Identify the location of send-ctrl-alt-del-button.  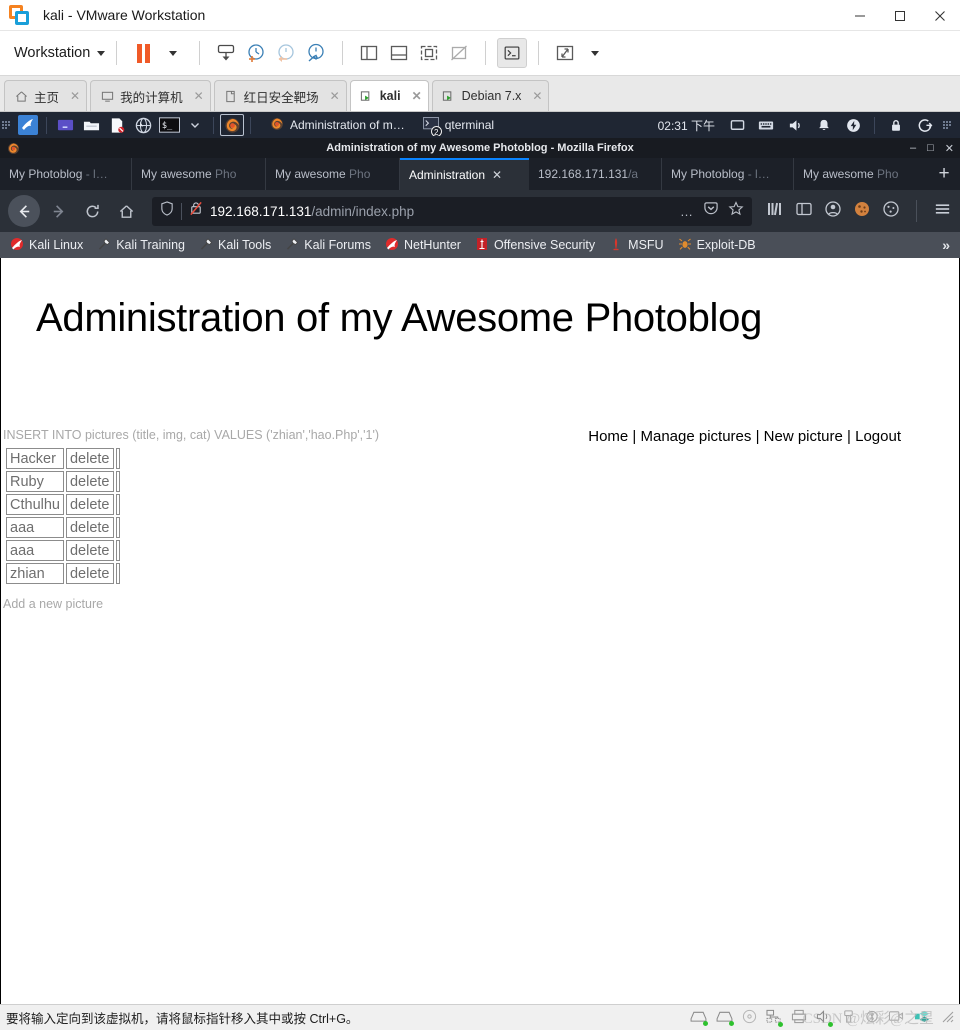
(226, 53).